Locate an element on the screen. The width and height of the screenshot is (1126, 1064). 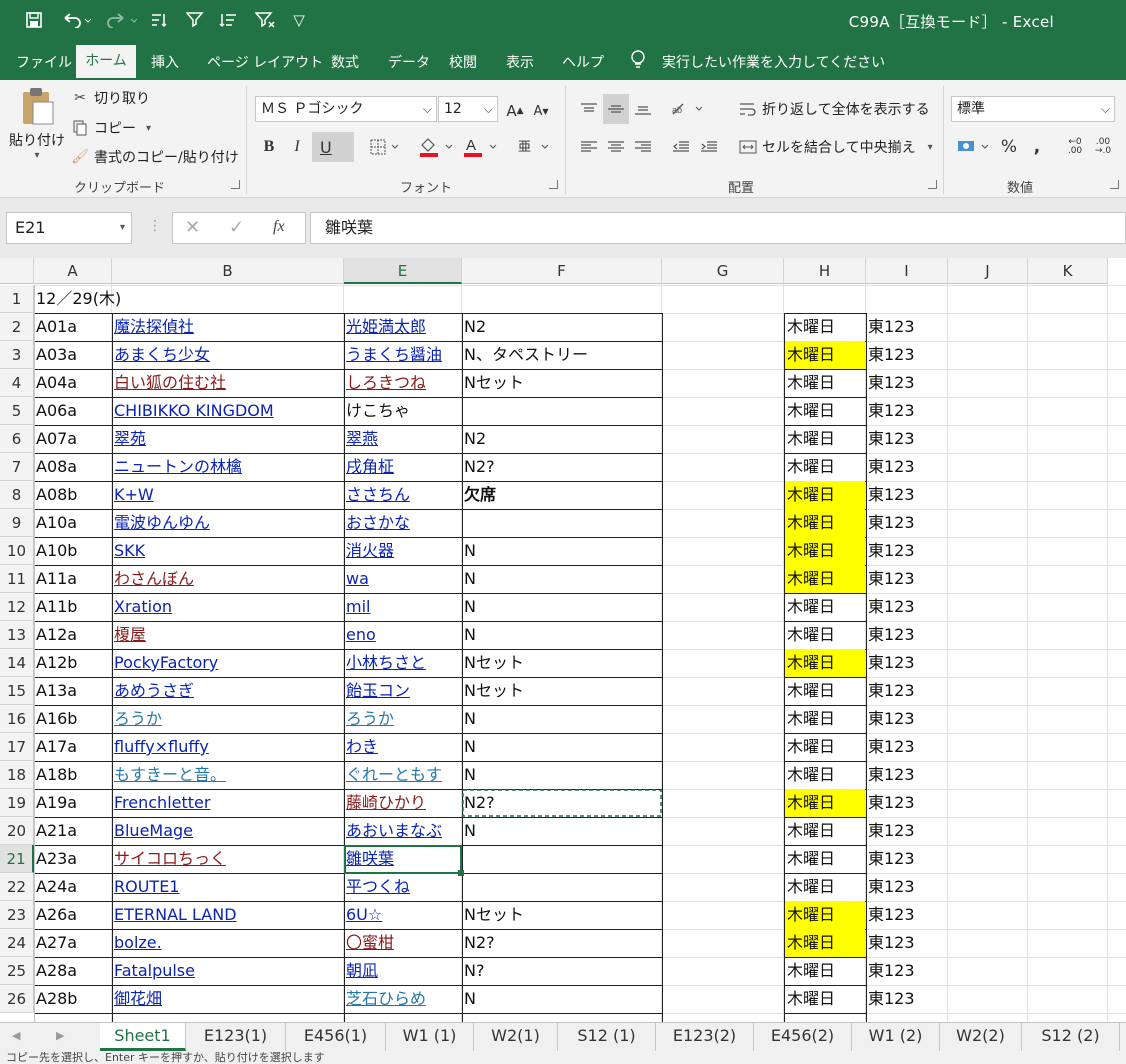
row-header: 26 is located at coordinates (17, 999).